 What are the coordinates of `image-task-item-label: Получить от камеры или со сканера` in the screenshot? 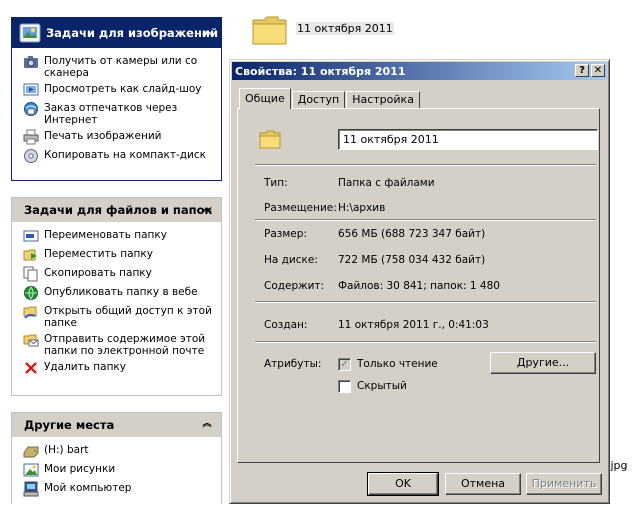 It's located at (121, 67).